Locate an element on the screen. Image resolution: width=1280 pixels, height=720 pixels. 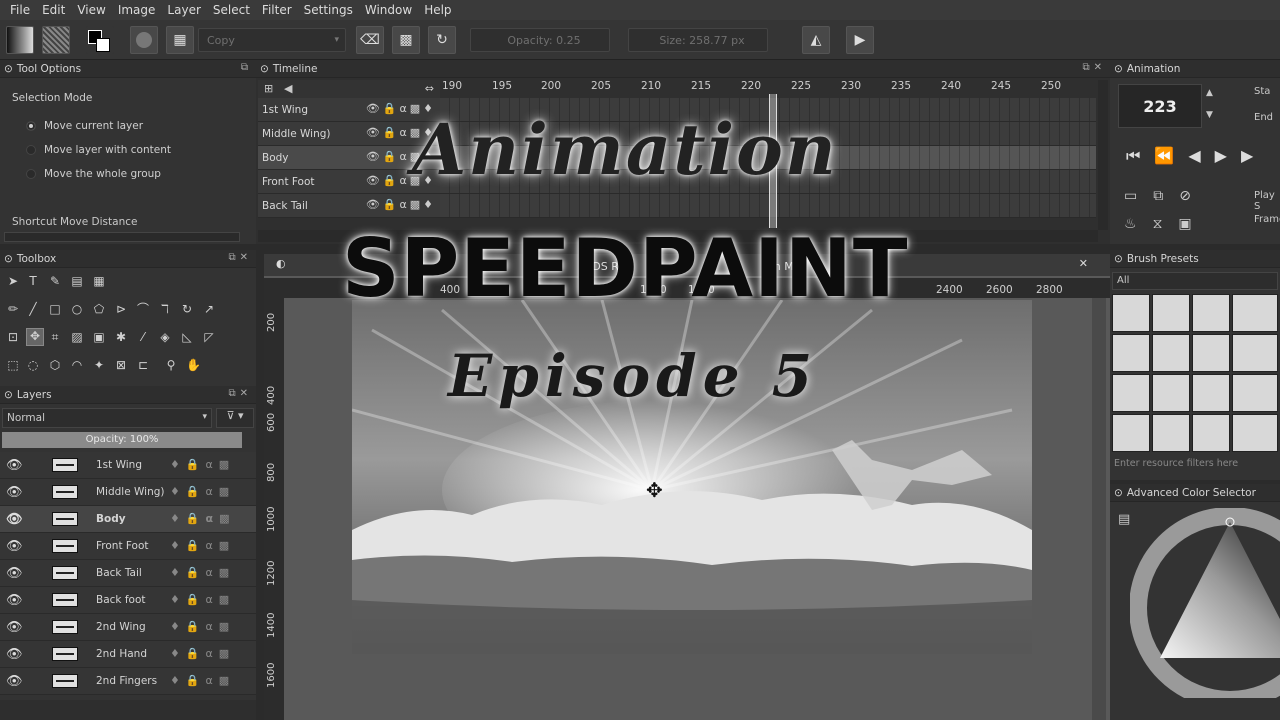
menu-window: Window is located at coordinates (388, 10).